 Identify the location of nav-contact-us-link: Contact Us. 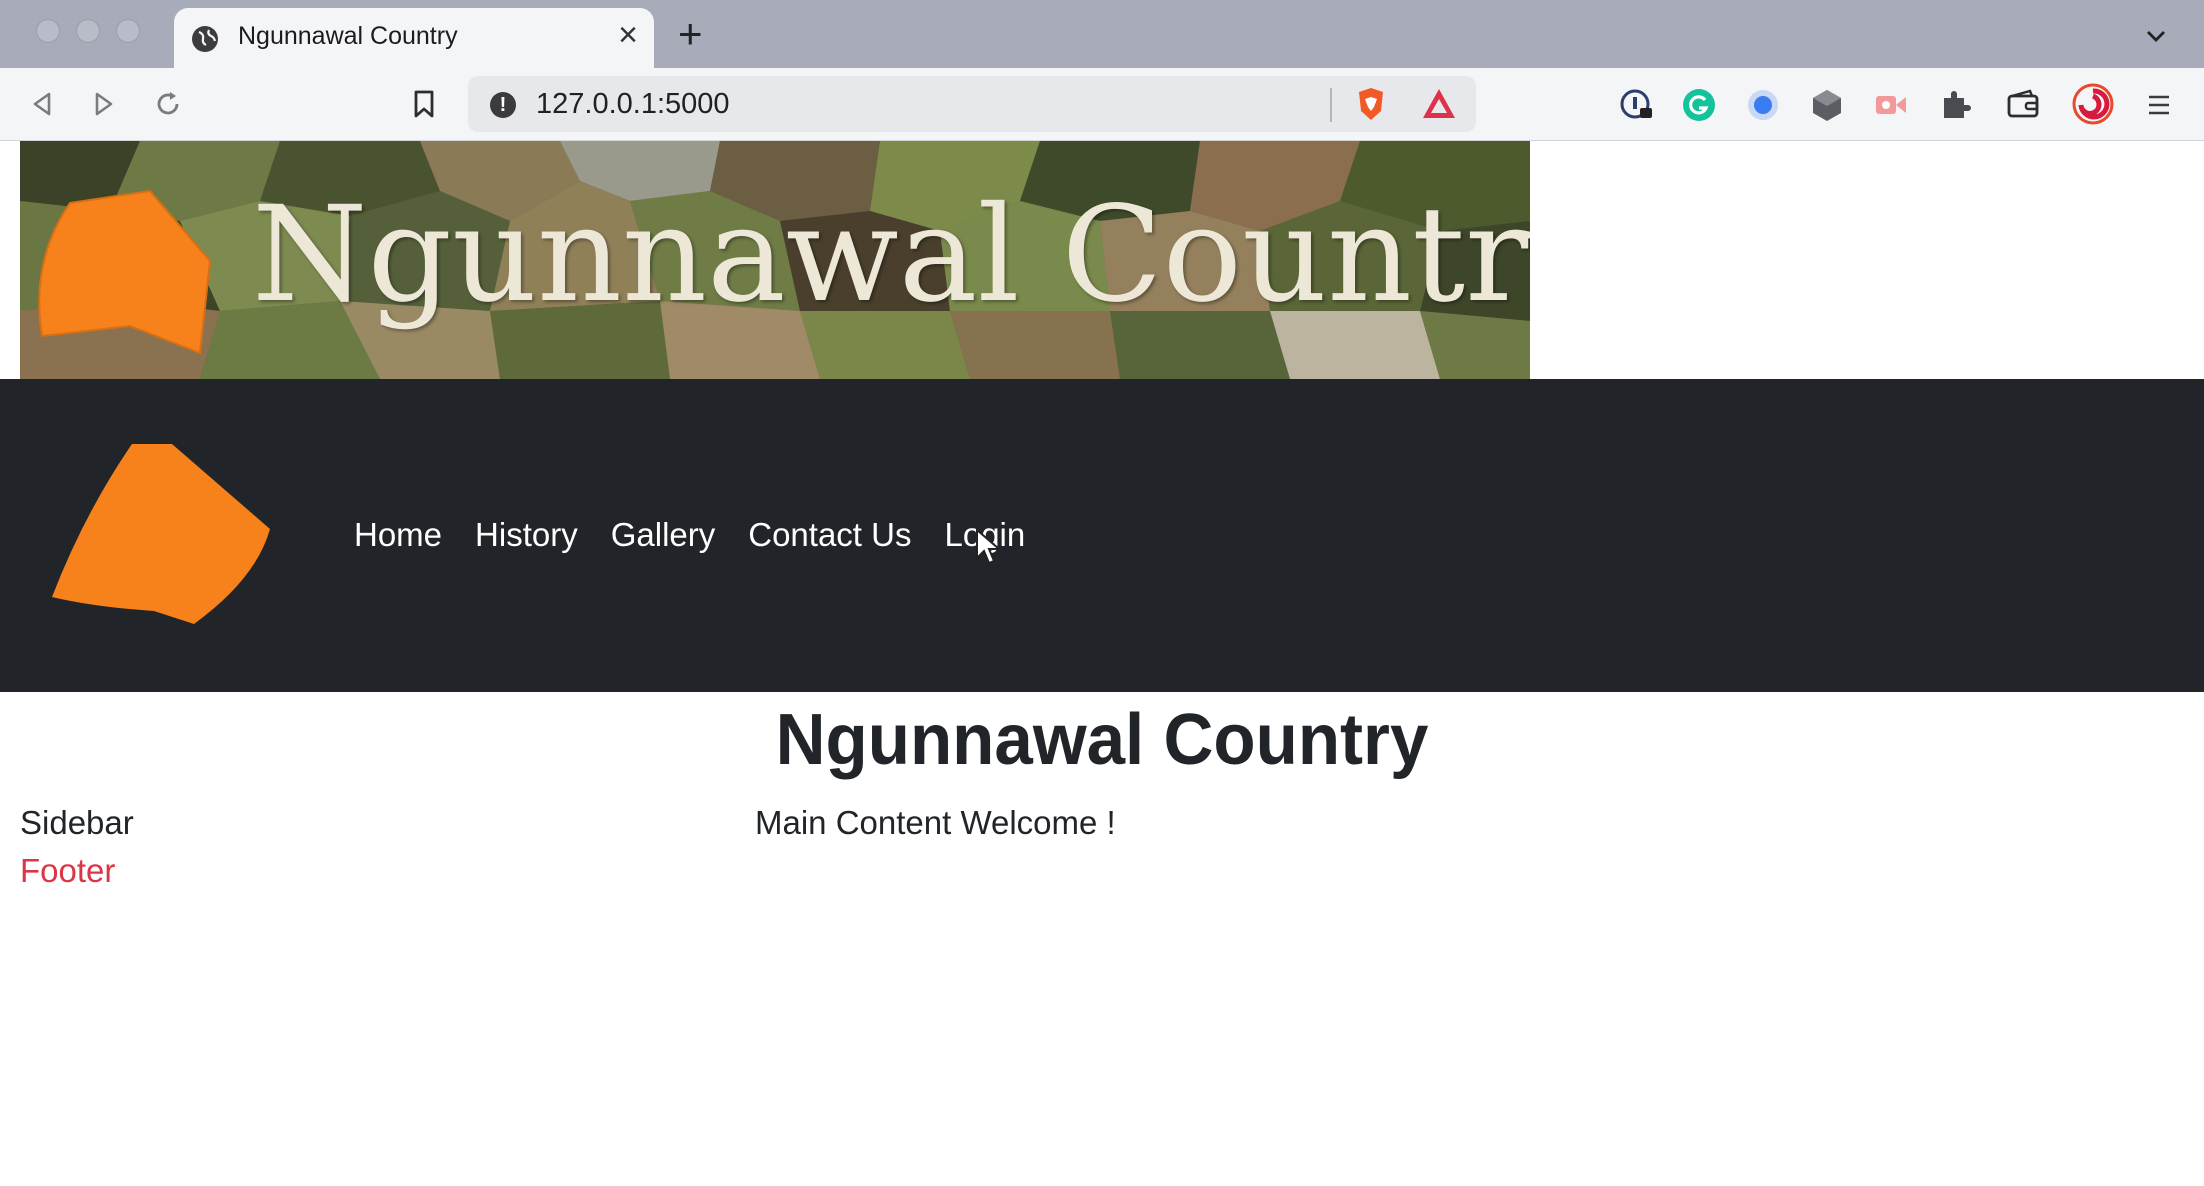
(829, 535).